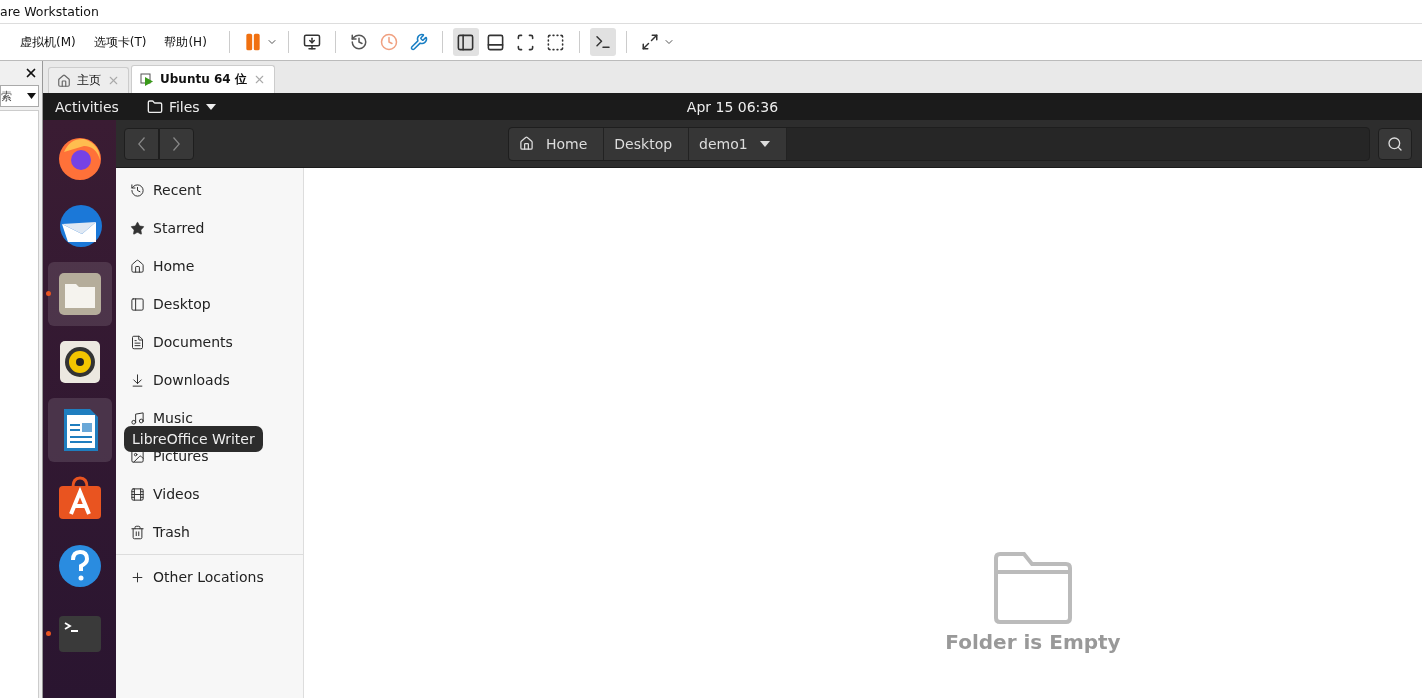 Image resolution: width=1422 pixels, height=698 pixels. Describe the element at coordinates (738, 143) in the screenshot. I see `path-crumb: demo1` at that location.